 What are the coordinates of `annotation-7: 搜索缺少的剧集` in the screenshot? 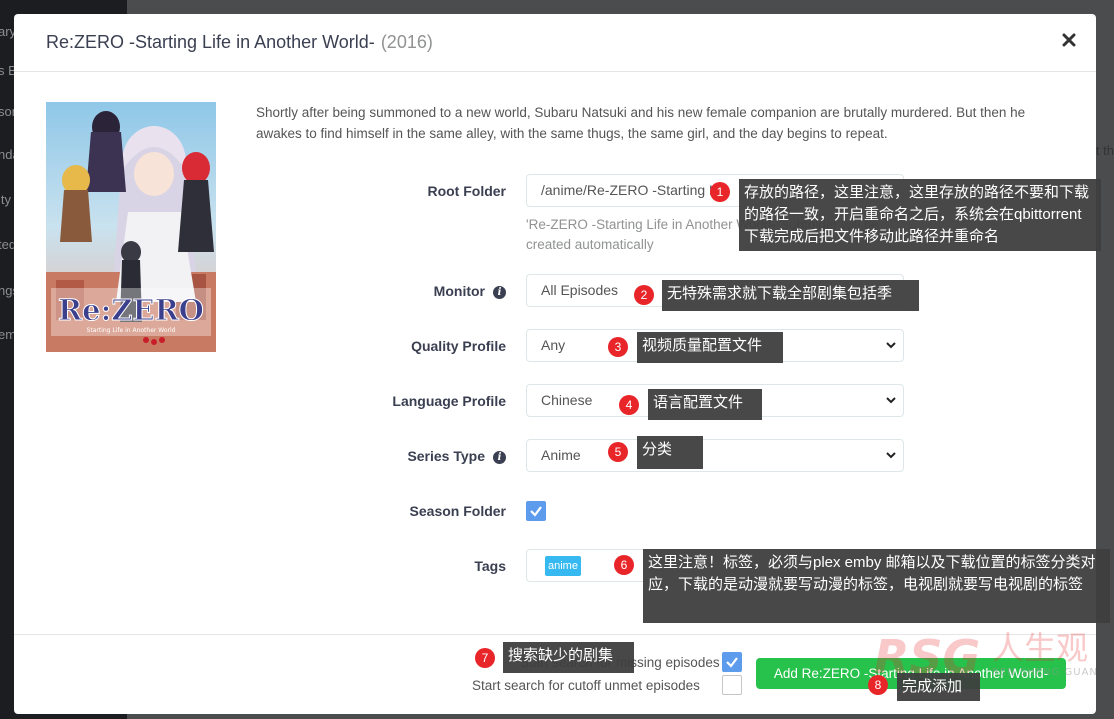 It's located at (568, 657).